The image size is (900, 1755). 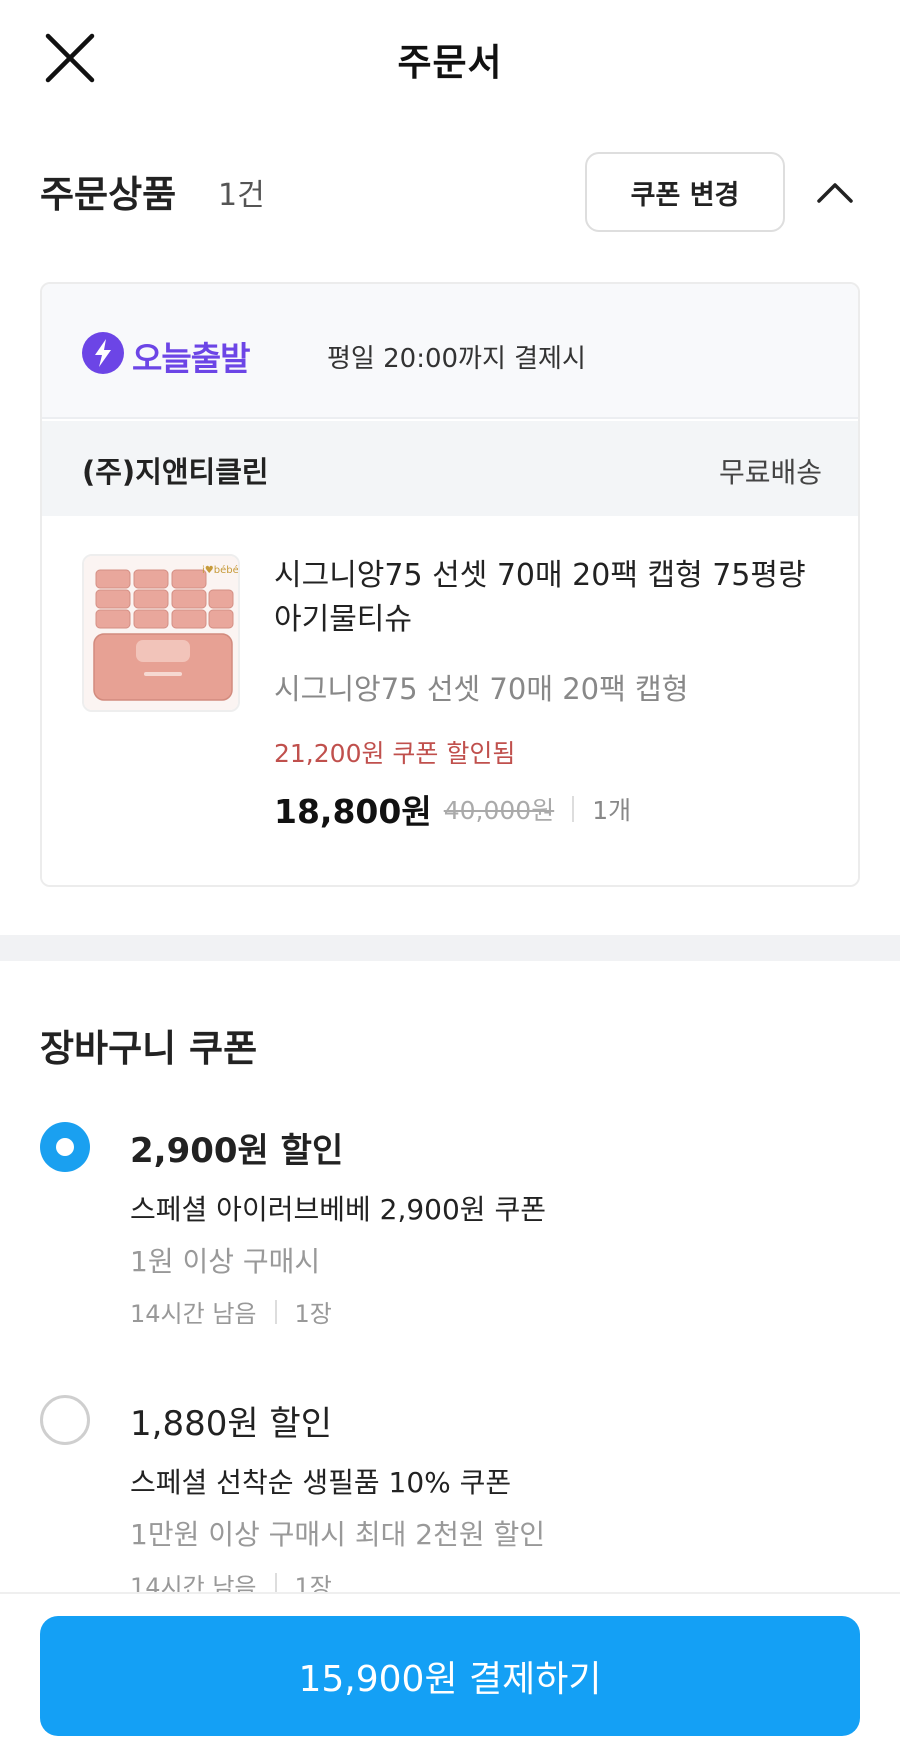 I want to click on header: 주문서, so click(x=450, y=59).